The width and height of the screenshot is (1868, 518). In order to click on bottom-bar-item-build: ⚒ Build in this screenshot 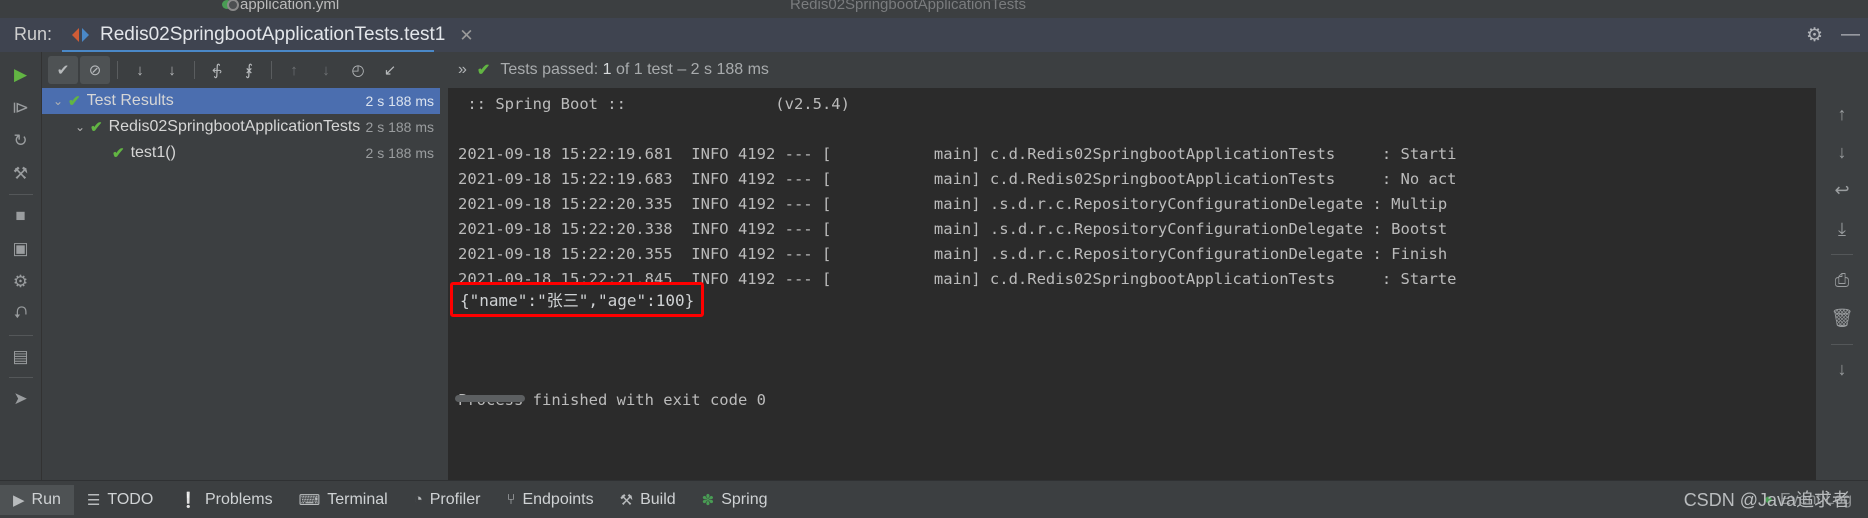, I will do `click(648, 500)`.